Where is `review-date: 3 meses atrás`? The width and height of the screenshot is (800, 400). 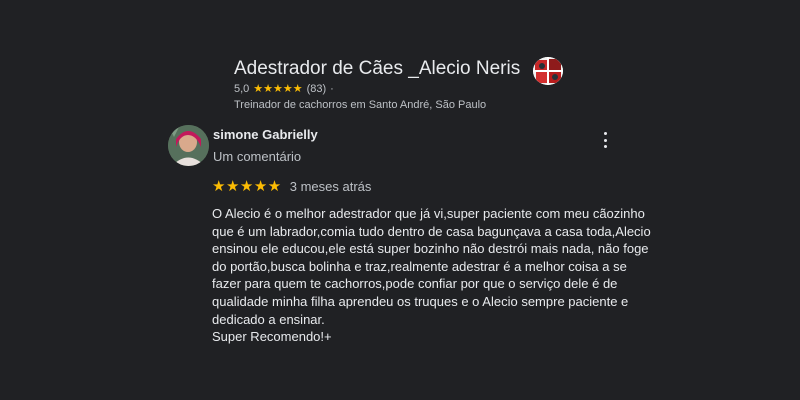 review-date: 3 meses atrás is located at coordinates (330, 186).